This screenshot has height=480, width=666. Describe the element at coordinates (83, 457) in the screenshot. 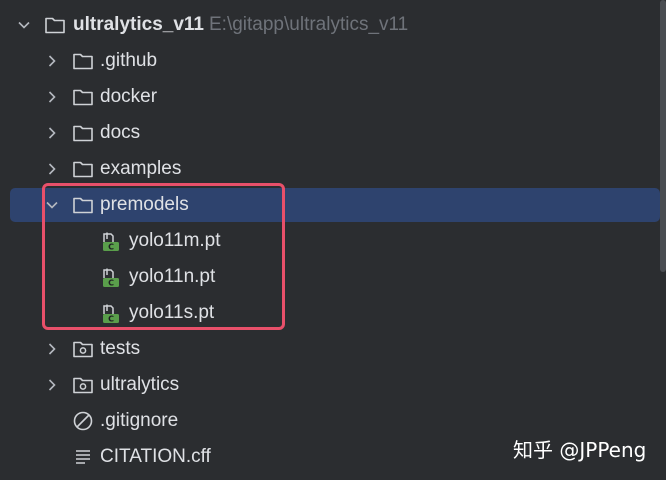

I see `text-file-icon` at that location.